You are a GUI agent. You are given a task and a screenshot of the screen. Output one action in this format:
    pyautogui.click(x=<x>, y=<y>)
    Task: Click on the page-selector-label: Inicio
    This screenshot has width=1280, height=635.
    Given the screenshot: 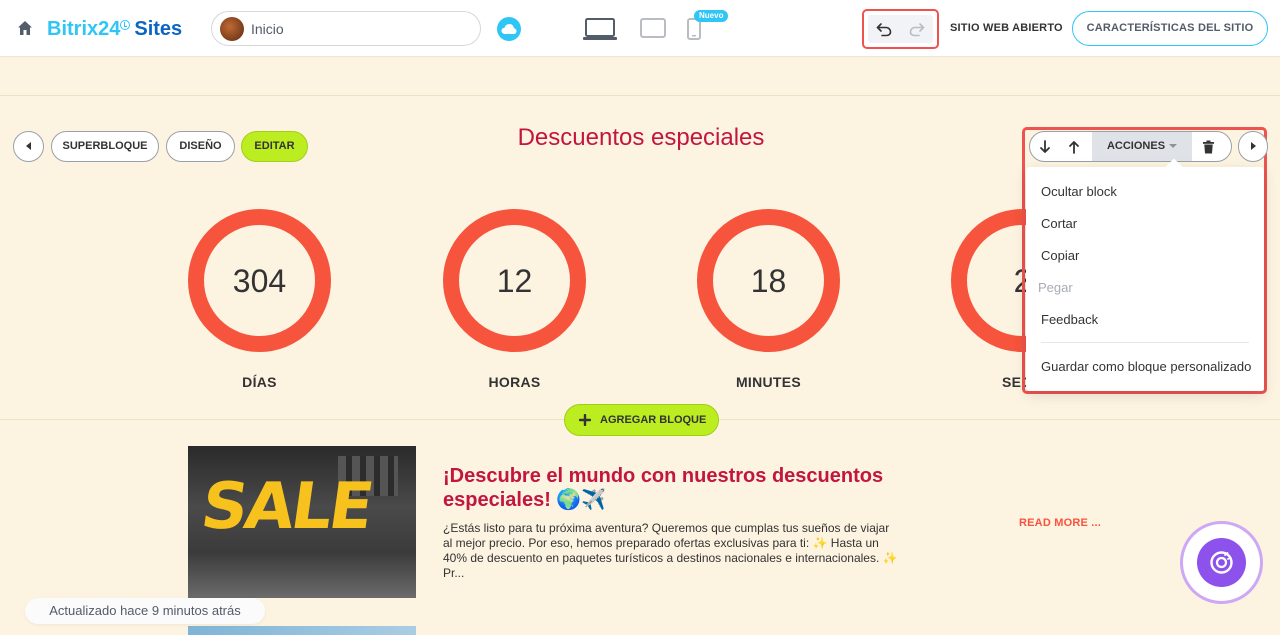 What is the action you would take?
    pyautogui.click(x=267, y=29)
    